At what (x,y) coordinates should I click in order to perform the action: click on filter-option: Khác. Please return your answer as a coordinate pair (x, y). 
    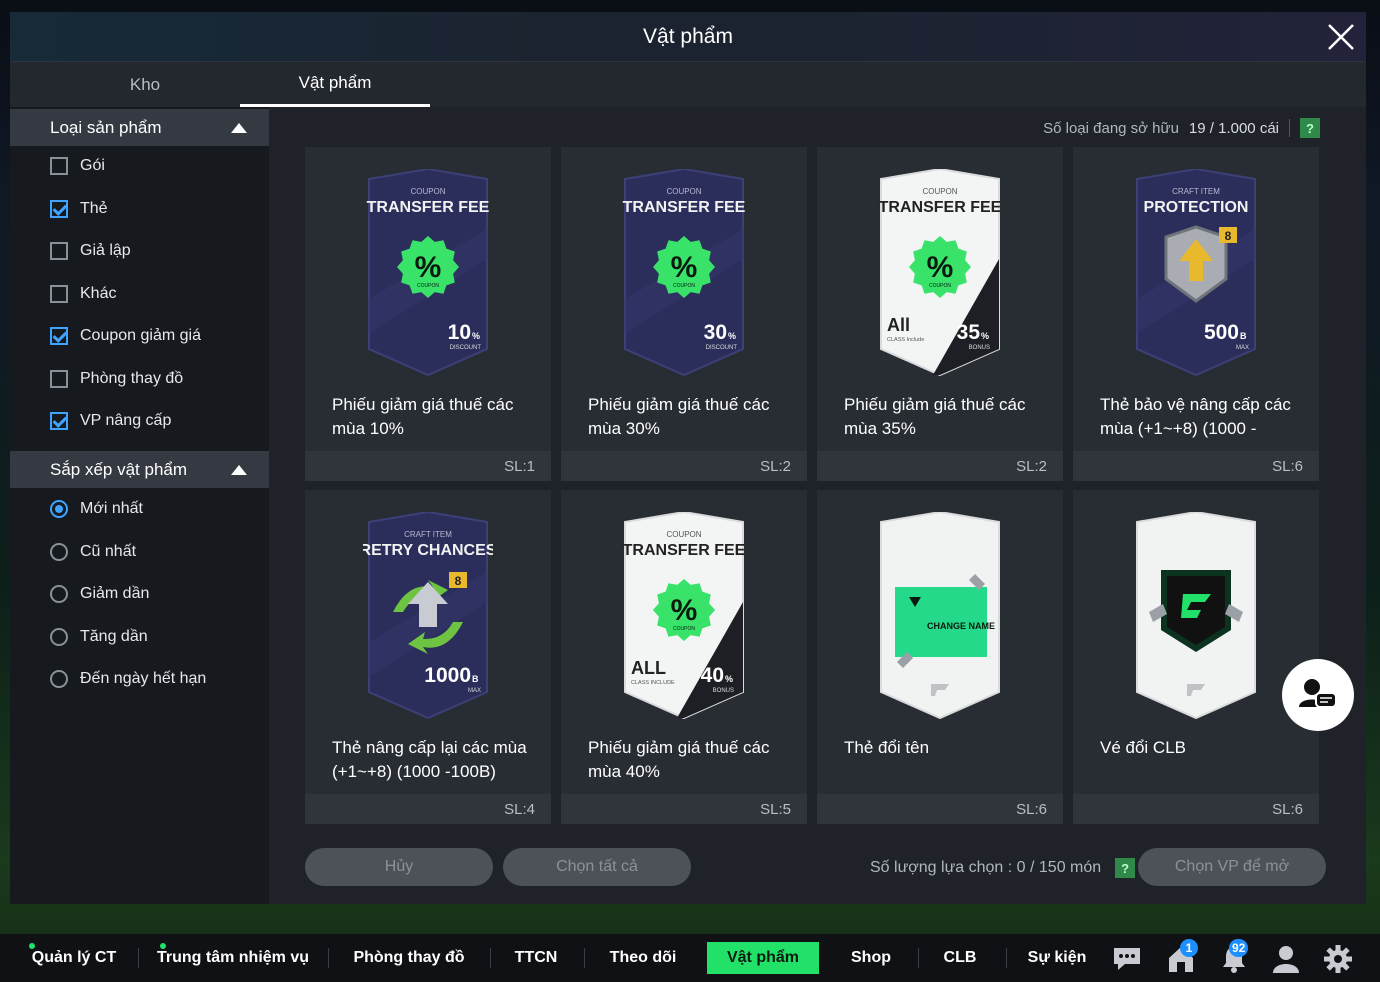
    Looking at the image, I should click on (83, 294).